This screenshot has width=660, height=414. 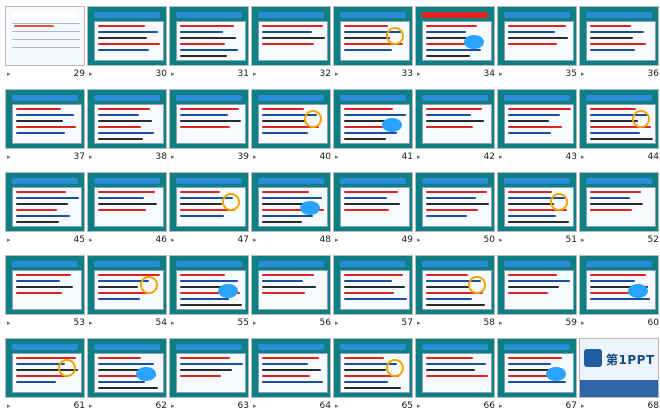 I want to click on slide-thumbnail: 第1PPT, so click(x=619, y=368).